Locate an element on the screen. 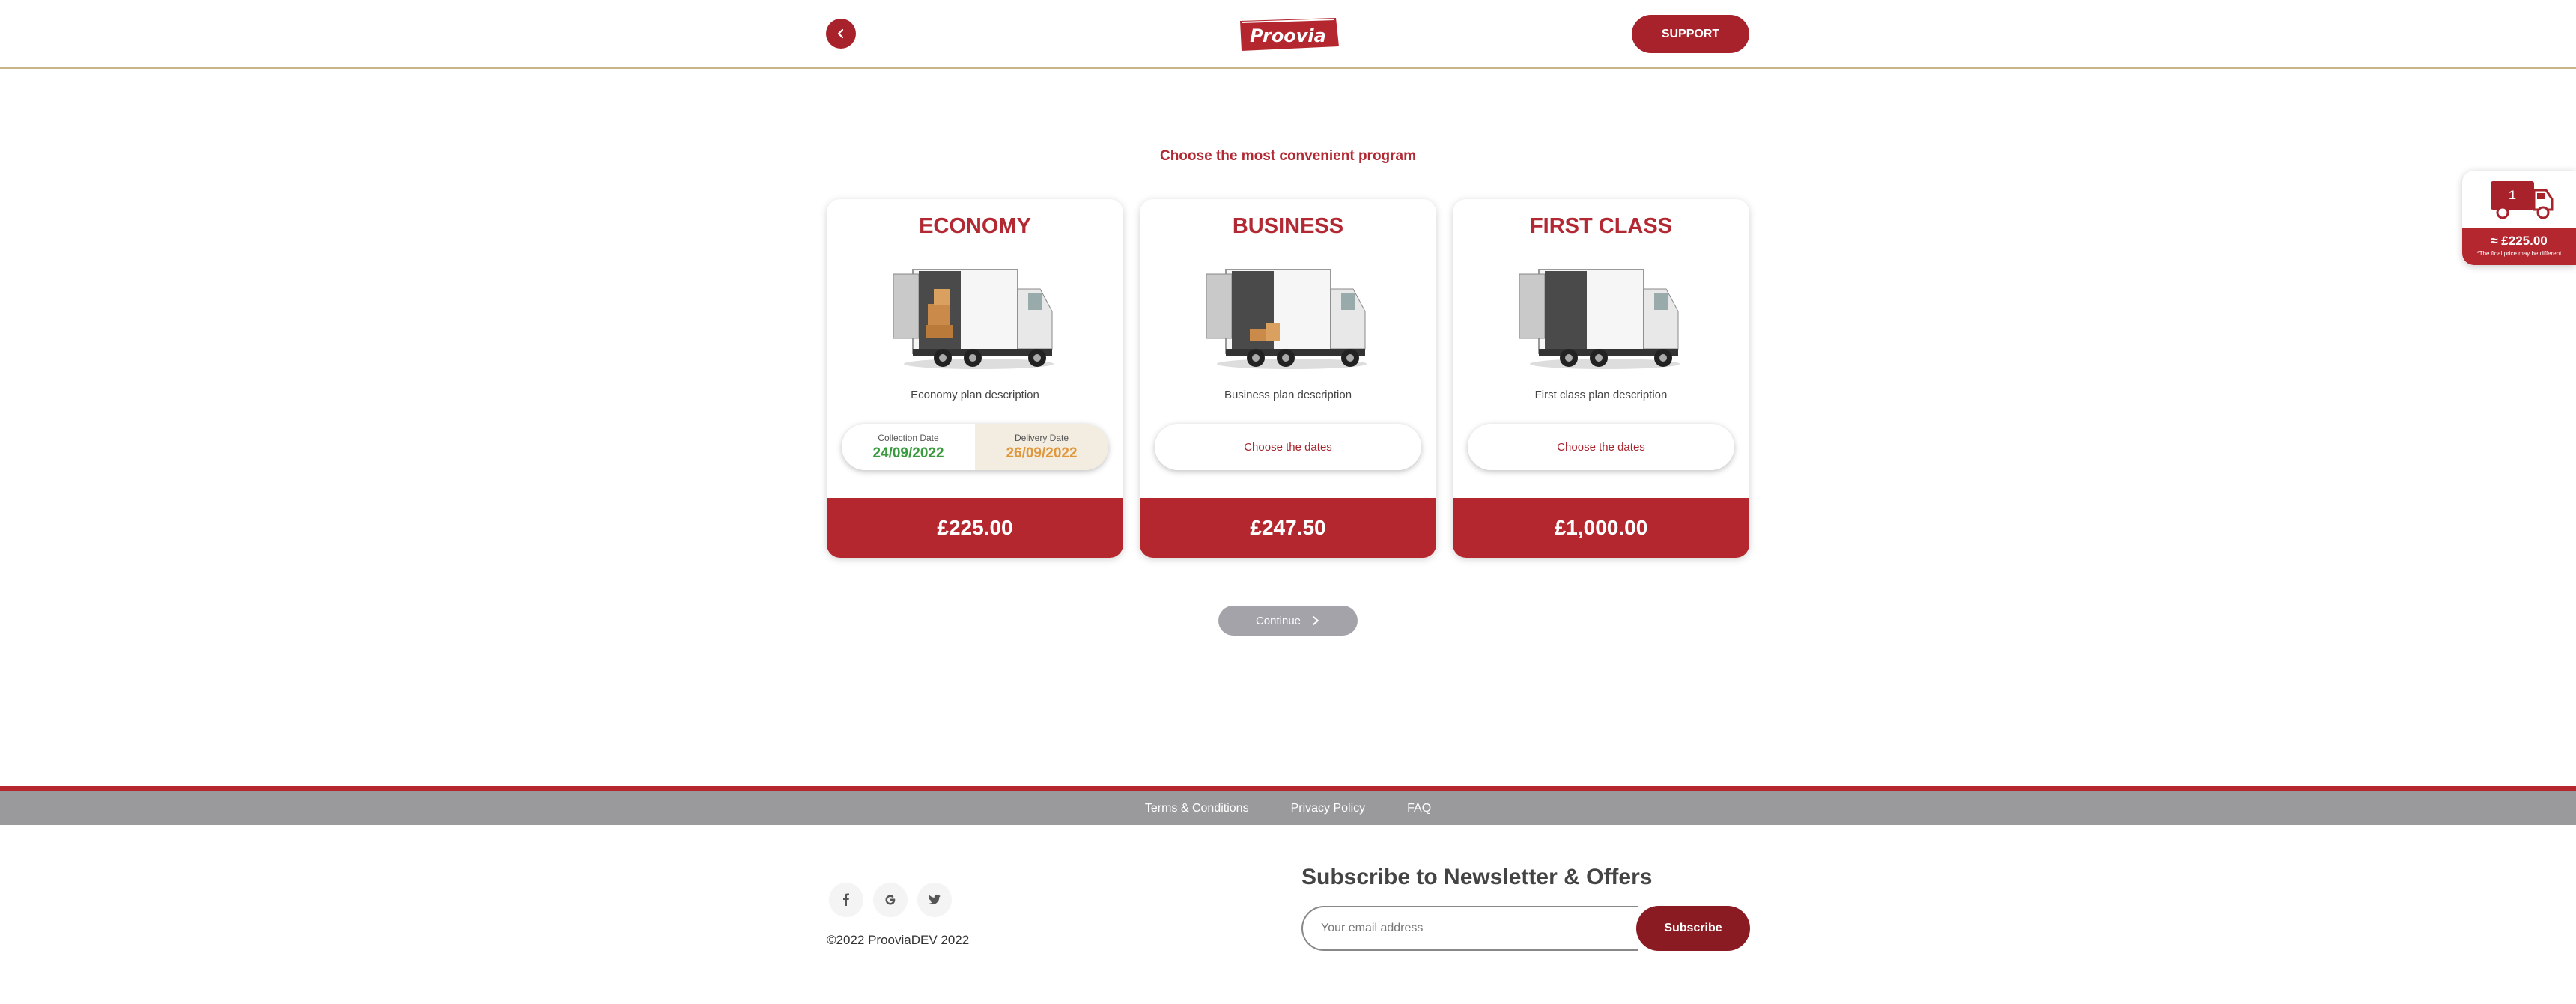 This screenshot has width=2576, height=1004. collection-date-label: Collection Date is located at coordinates (908, 437).